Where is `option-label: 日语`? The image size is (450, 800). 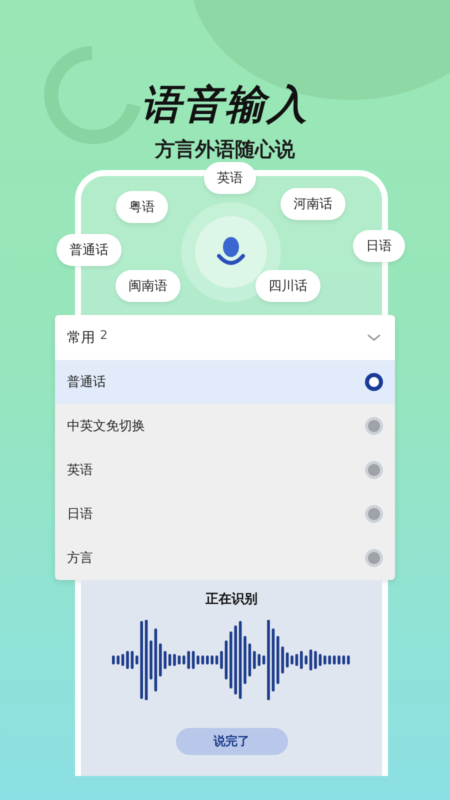 option-label: 日语 is located at coordinates (80, 514).